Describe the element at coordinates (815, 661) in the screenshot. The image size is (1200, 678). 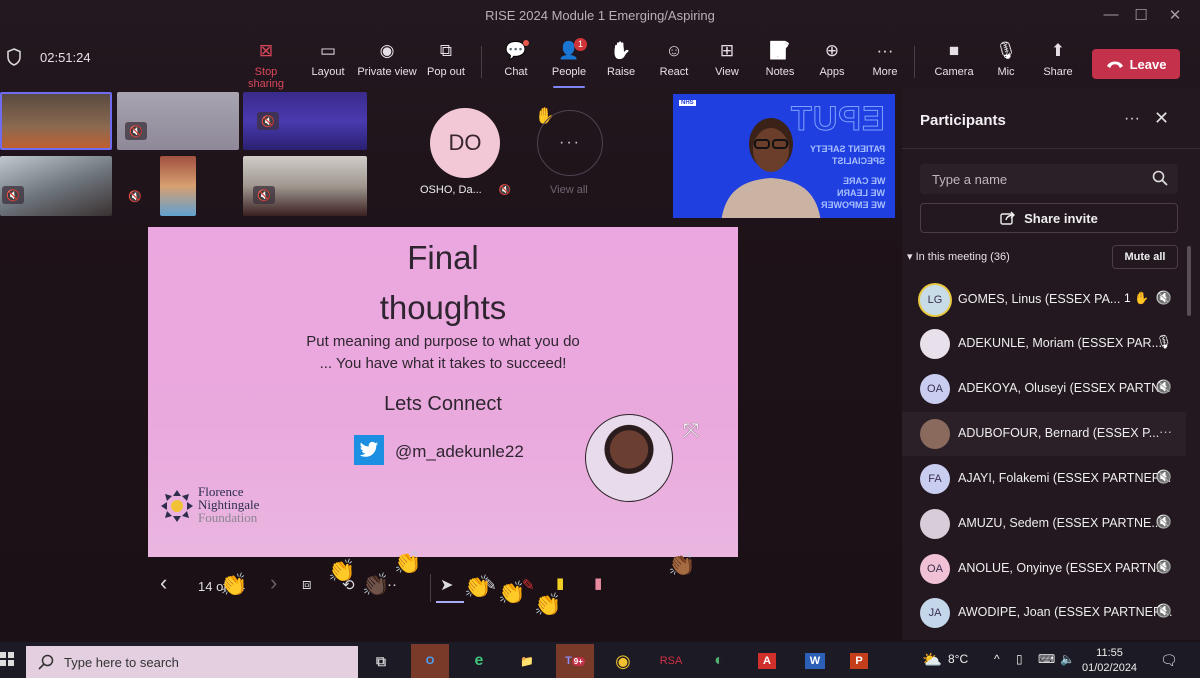
I see `word-app: W` at that location.